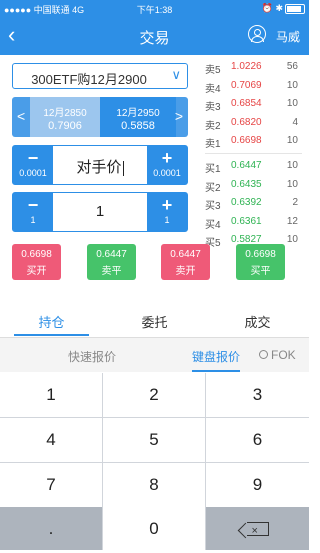  What do you see at coordinates (295, 8) in the screenshot?
I see `battery-icon` at bounding box center [295, 8].